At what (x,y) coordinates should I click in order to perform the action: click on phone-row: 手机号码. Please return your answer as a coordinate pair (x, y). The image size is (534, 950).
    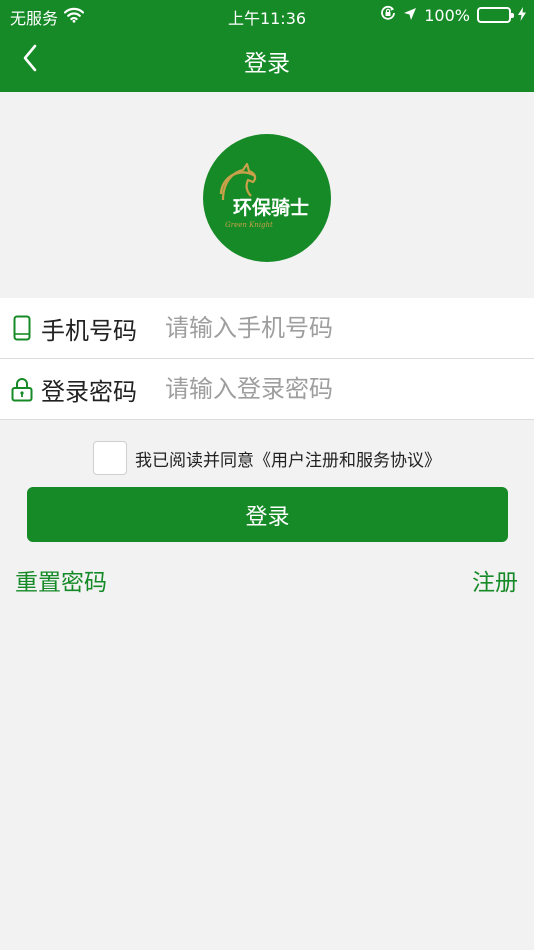
    Looking at the image, I should click on (267, 328).